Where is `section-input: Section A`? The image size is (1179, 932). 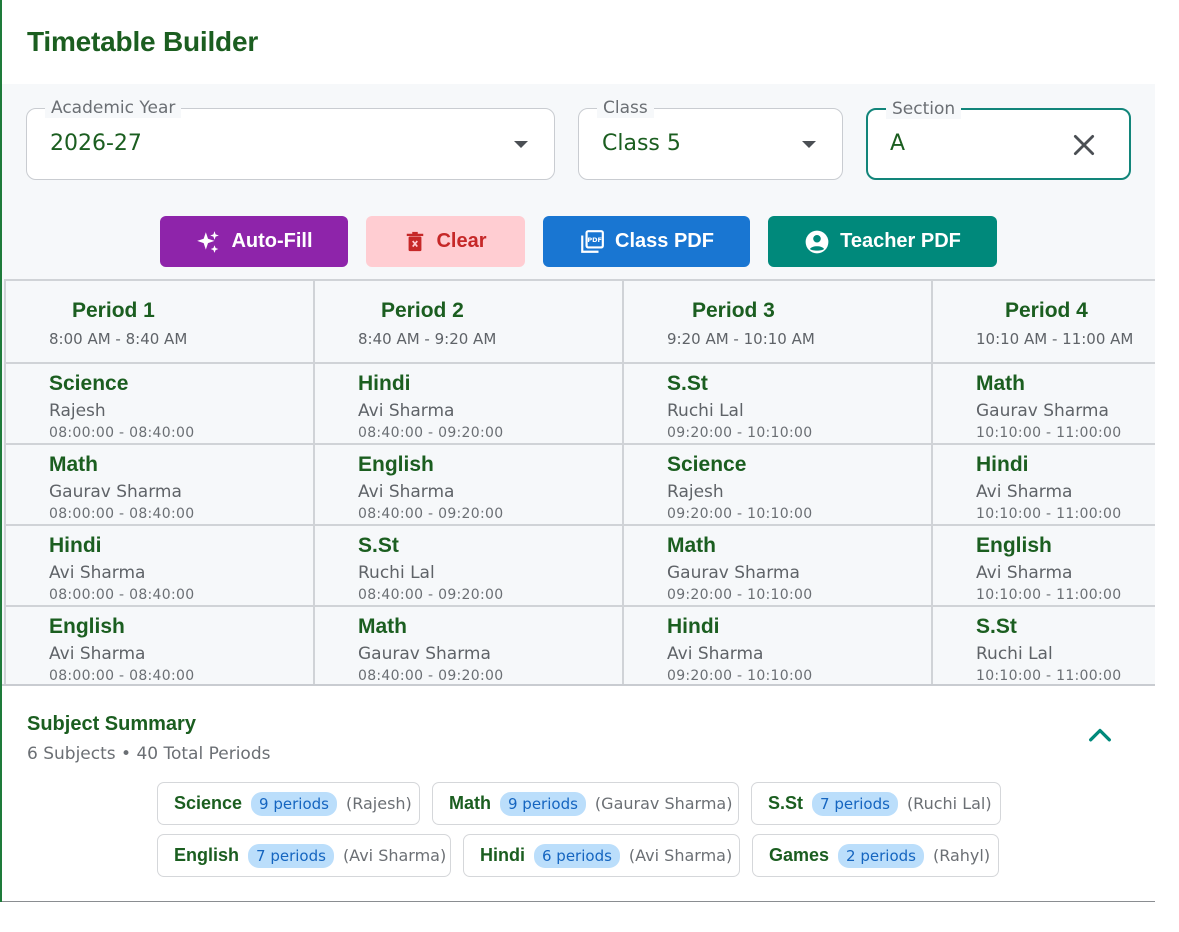 section-input: Section A is located at coordinates (998, 139).